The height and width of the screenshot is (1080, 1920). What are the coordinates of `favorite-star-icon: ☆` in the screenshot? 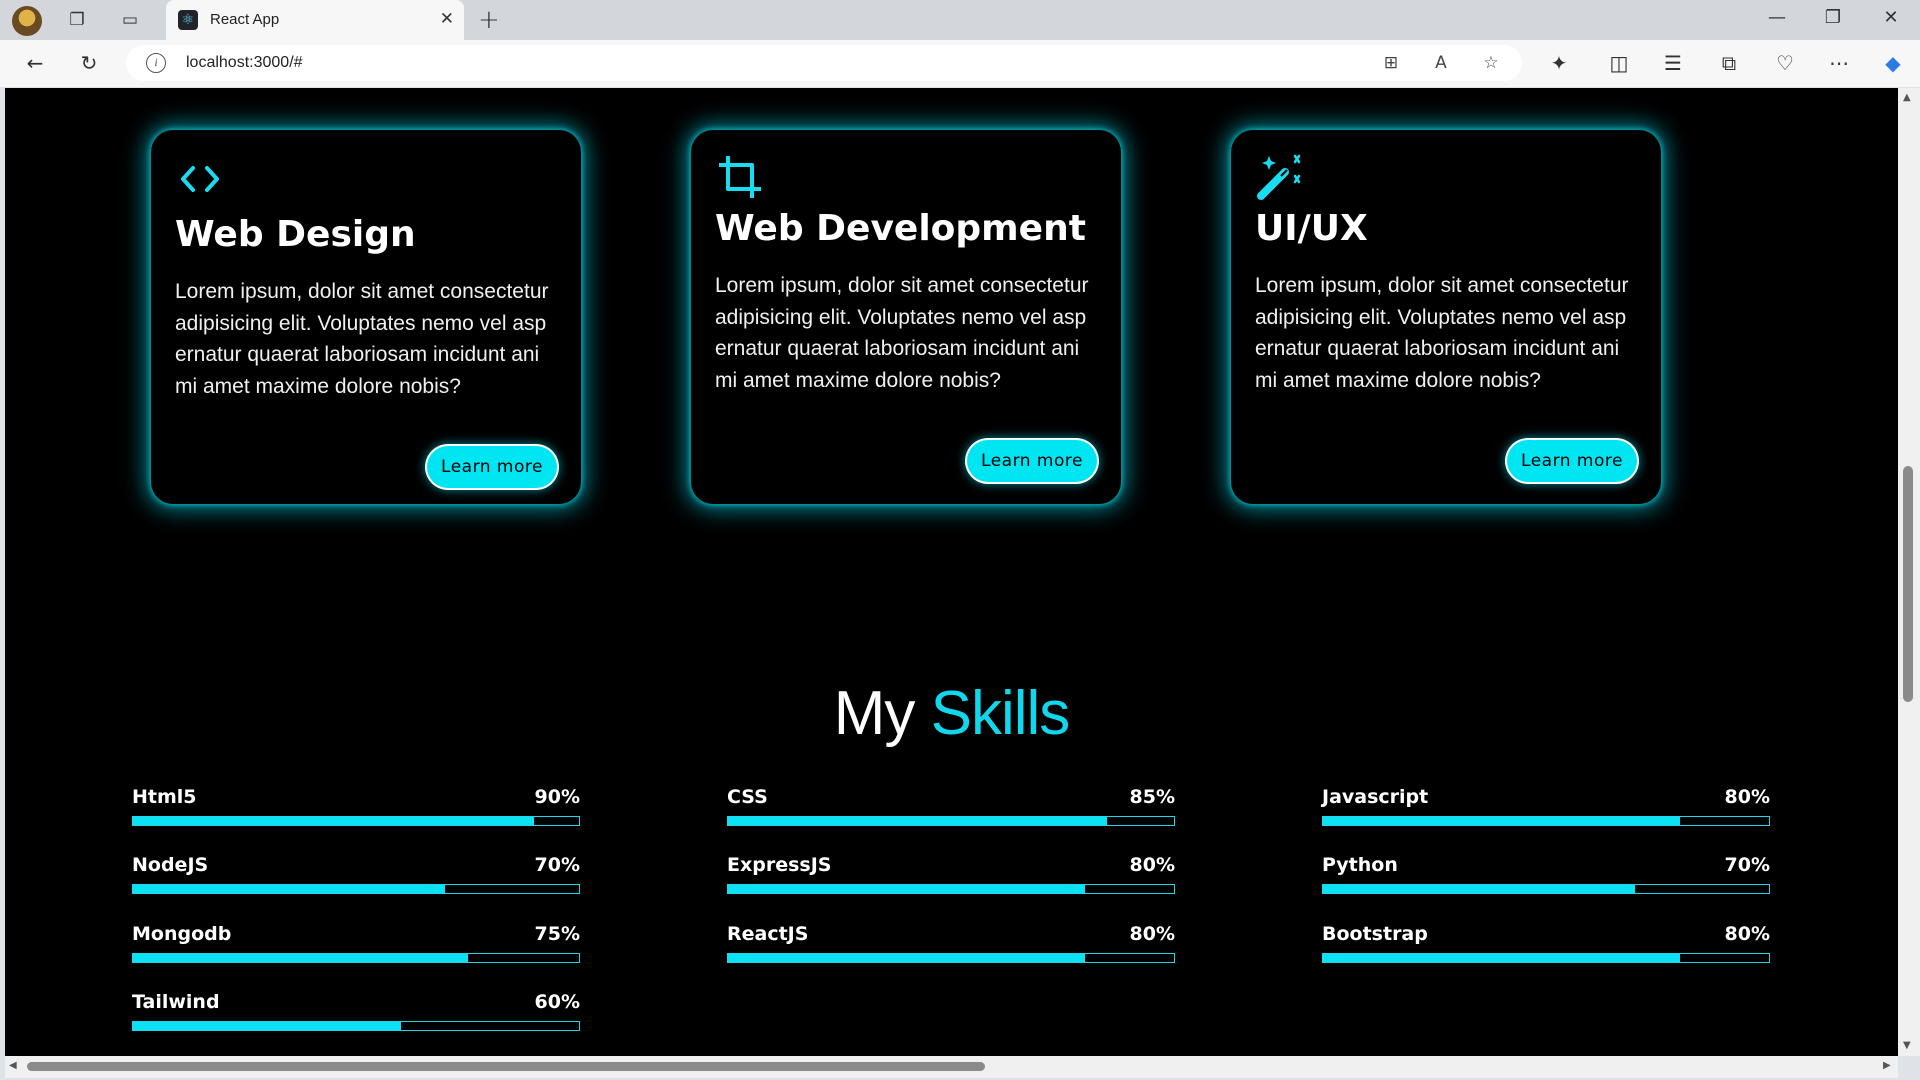 It's located at (1491, 63).